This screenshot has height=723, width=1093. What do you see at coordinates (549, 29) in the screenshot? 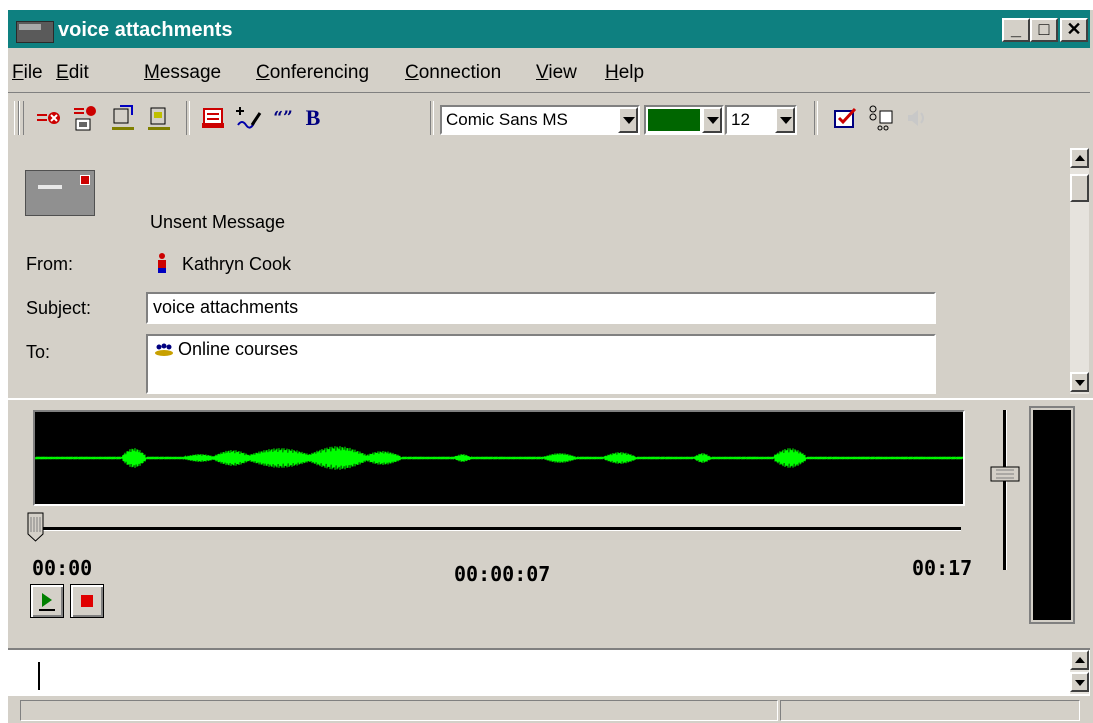
I see `title-bar: voice attachments _ □ ✕` at bounding box center [549, 29].